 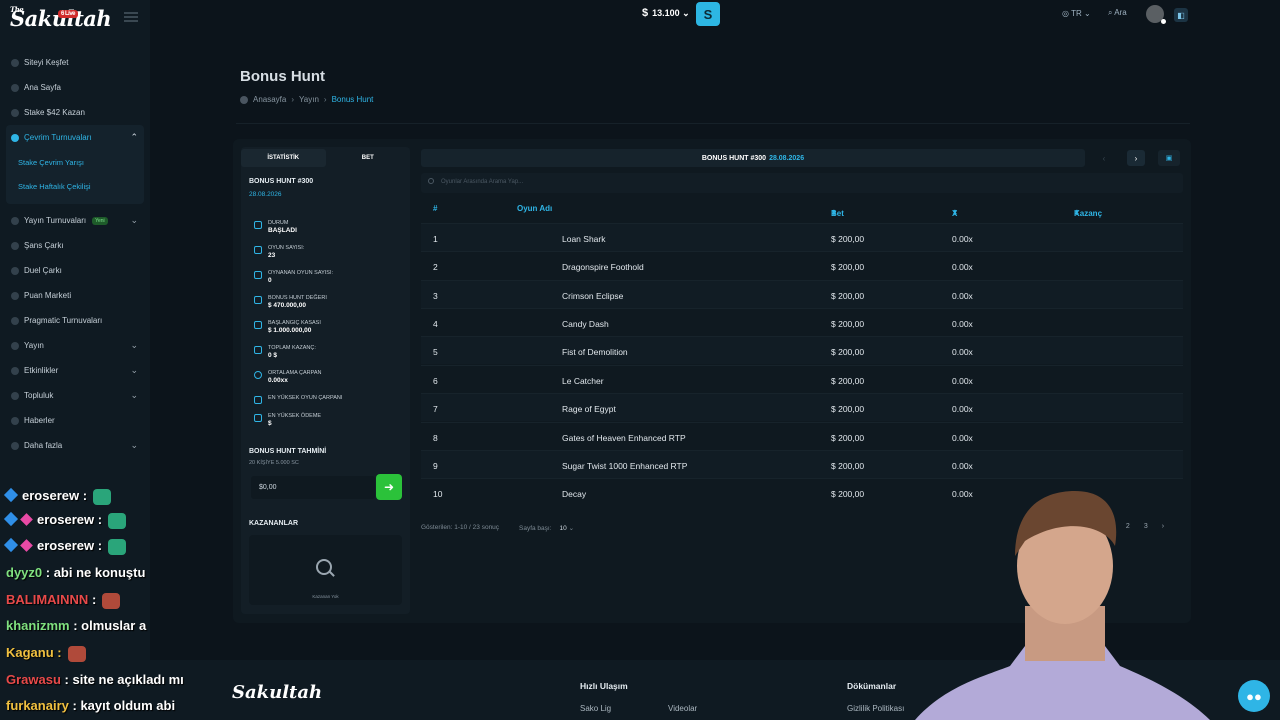 I want to click on sidebar-item-haberler: Haberler, so click(x=75, y=420).